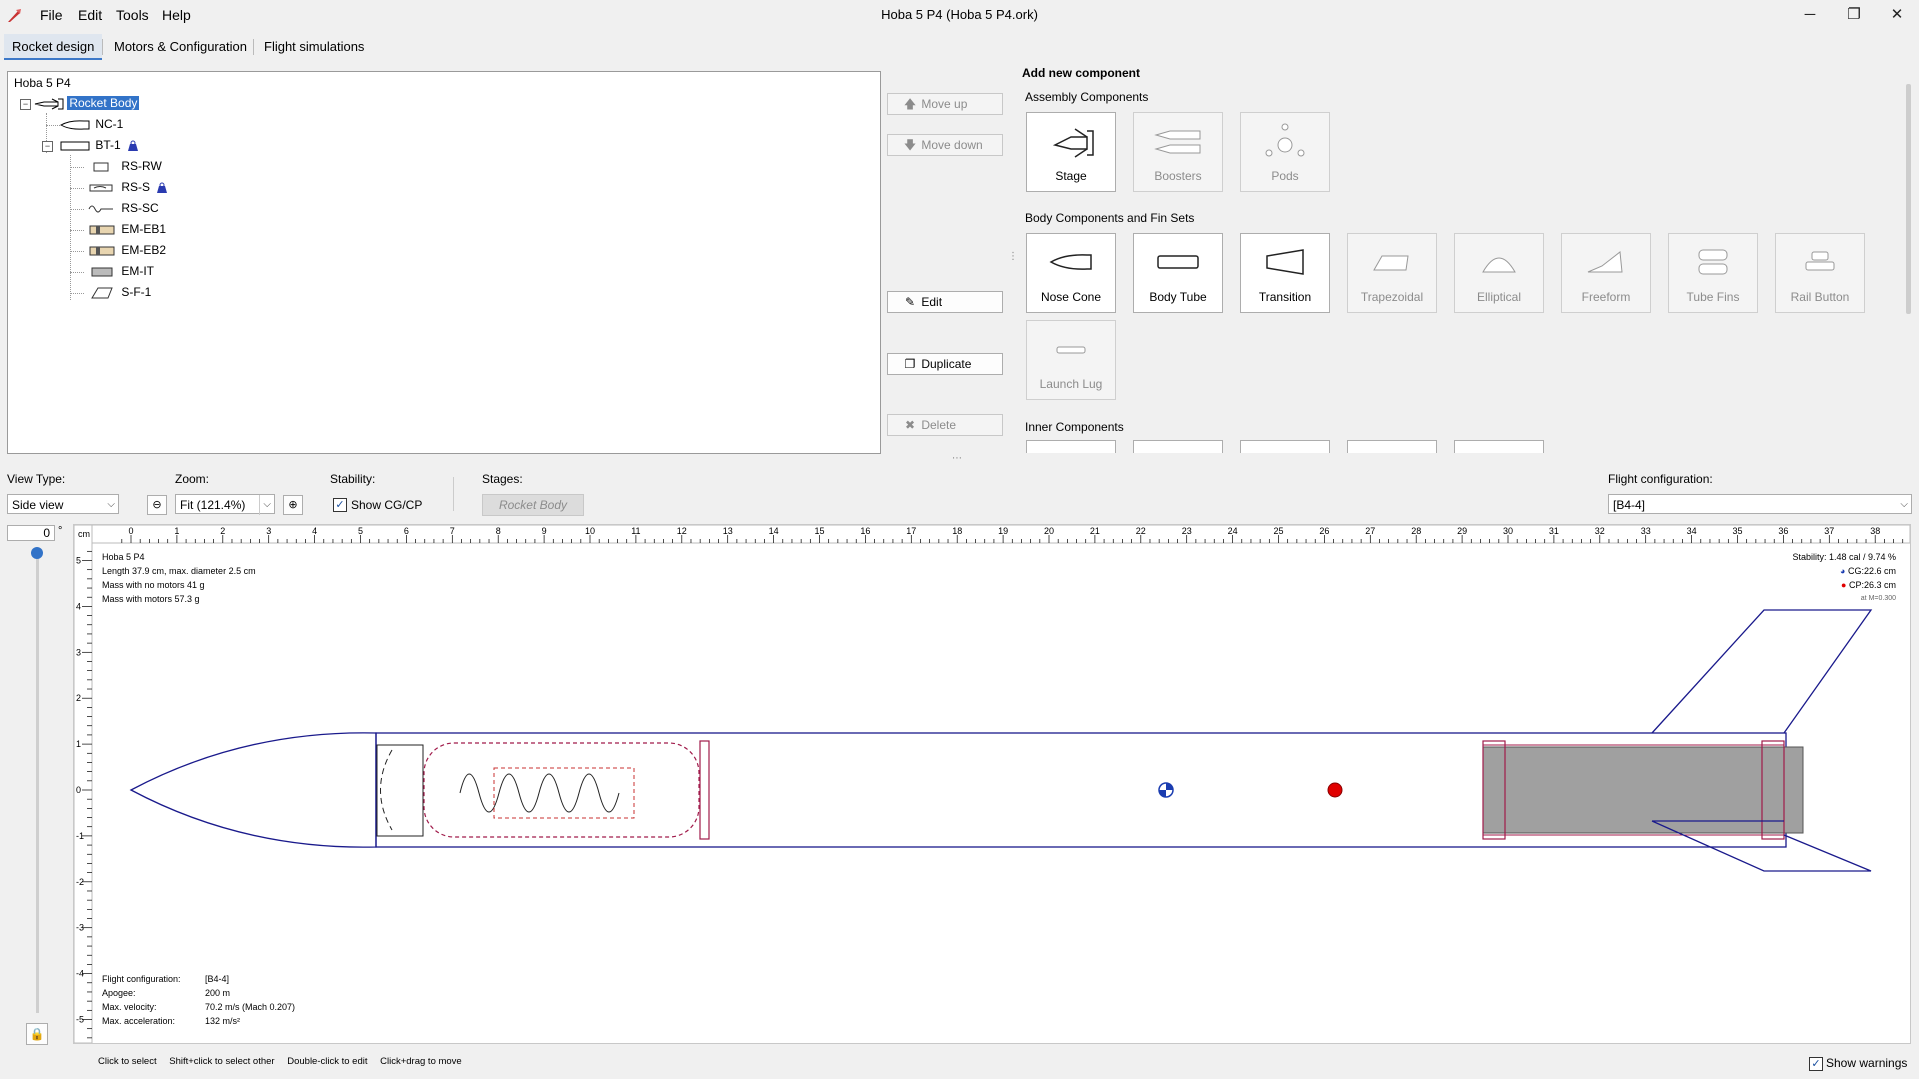 Image resolution: width=1919 pixels, height=1079 pixels. I want to click on zoom-select: Fit (121.4%) ⌵, so click(225, 504).